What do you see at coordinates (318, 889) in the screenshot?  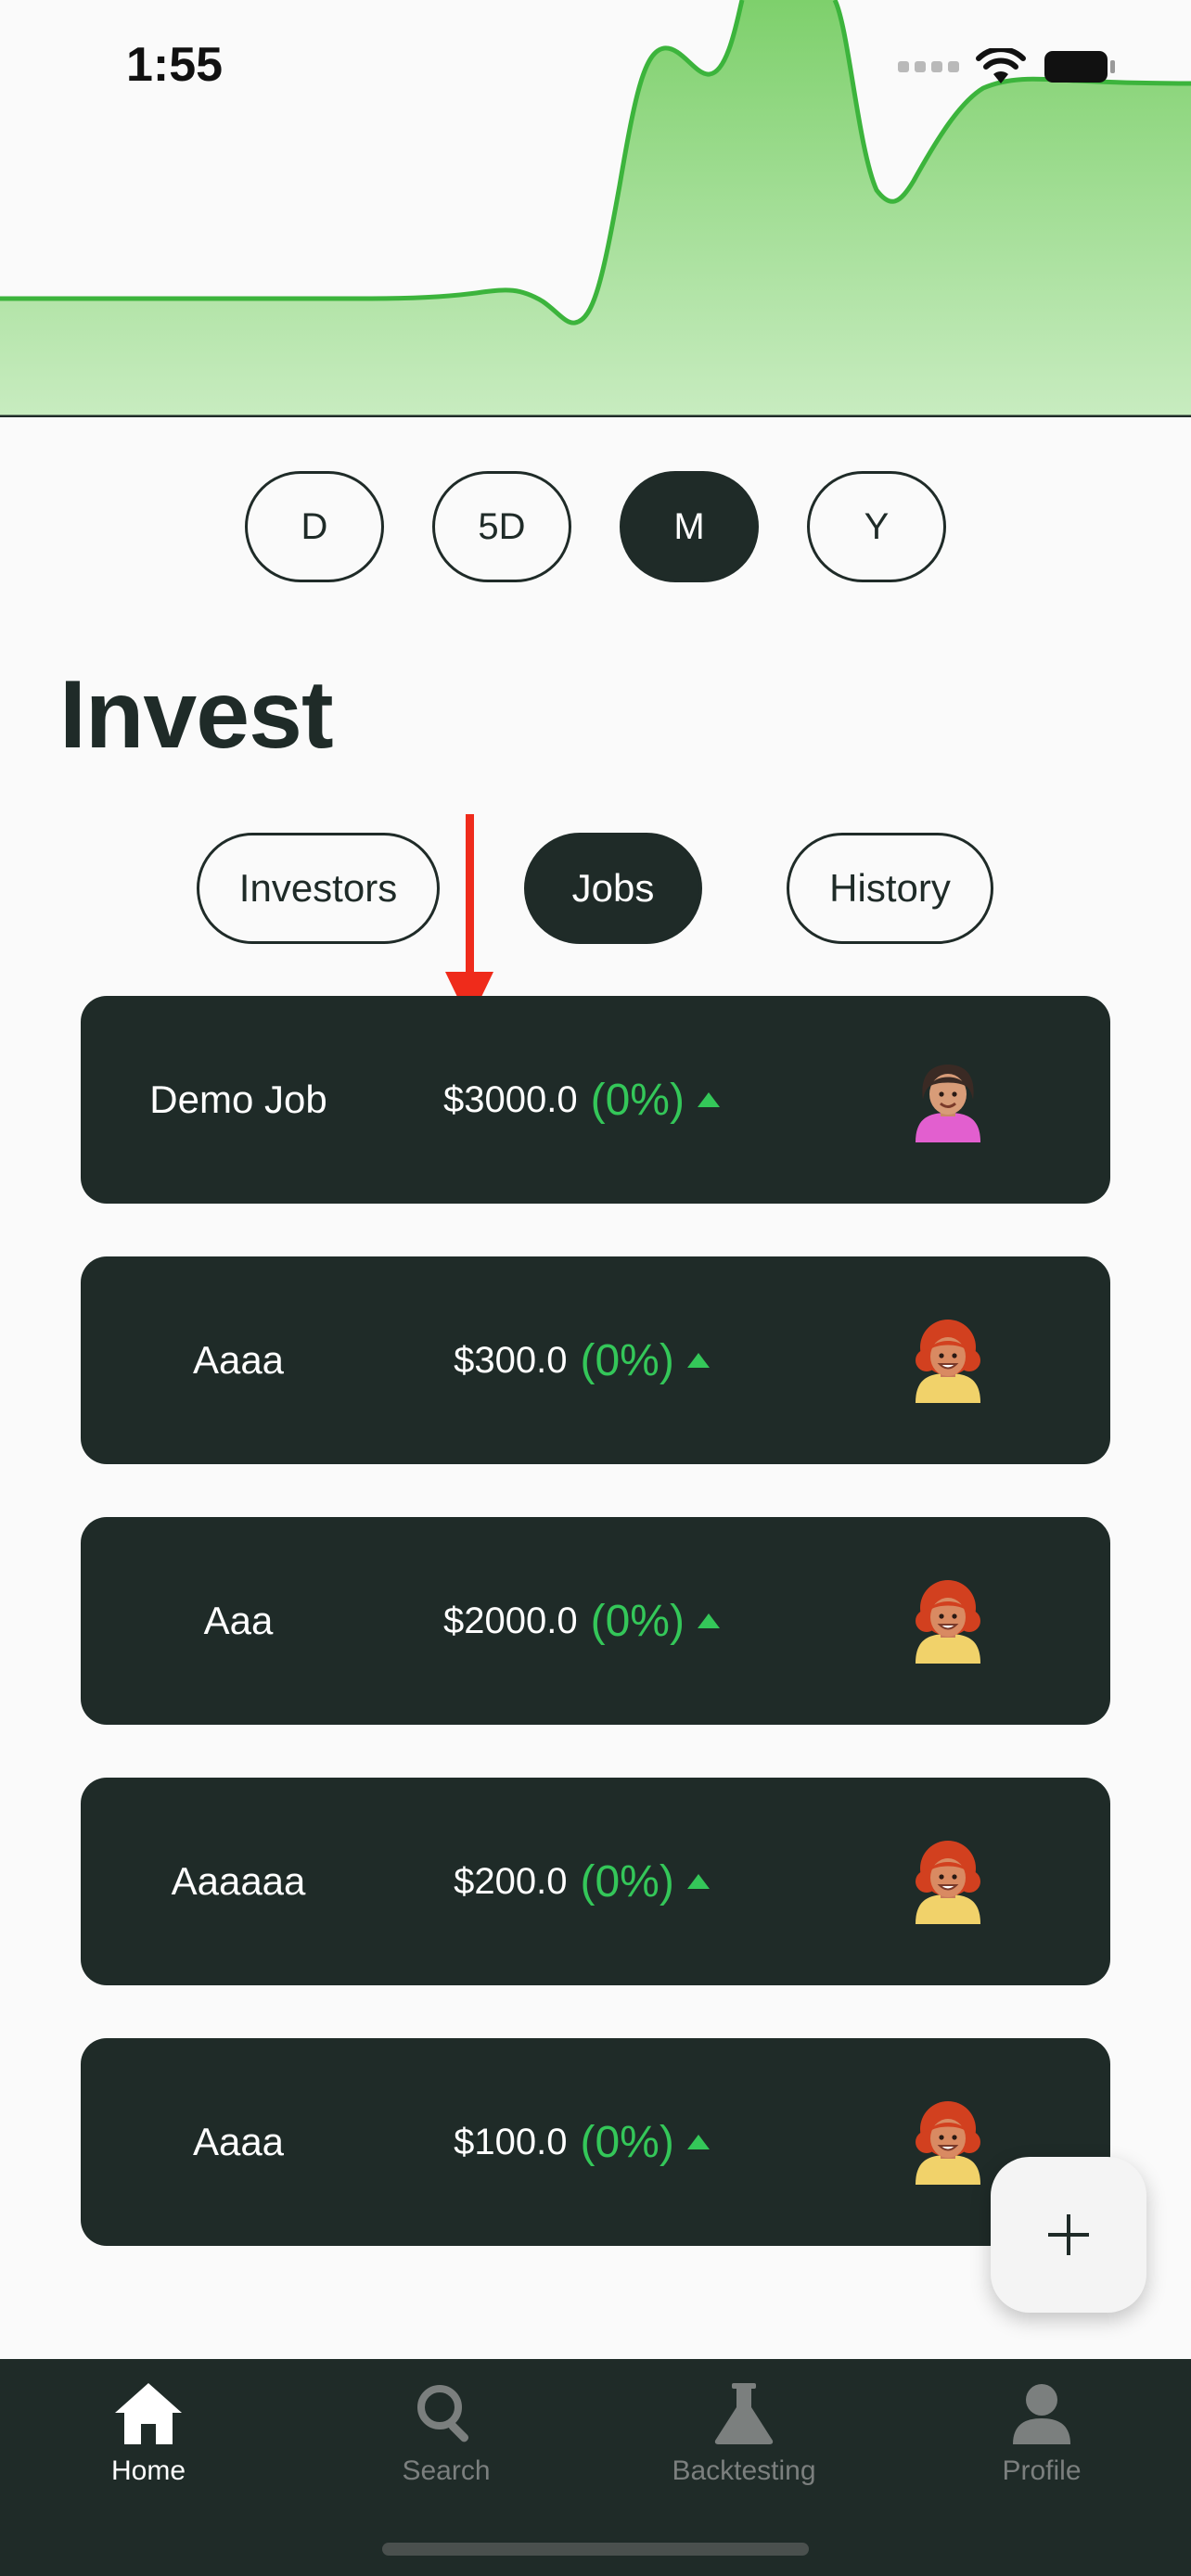 I see `tab-investors: Investors` at bounding box center [318, 889].